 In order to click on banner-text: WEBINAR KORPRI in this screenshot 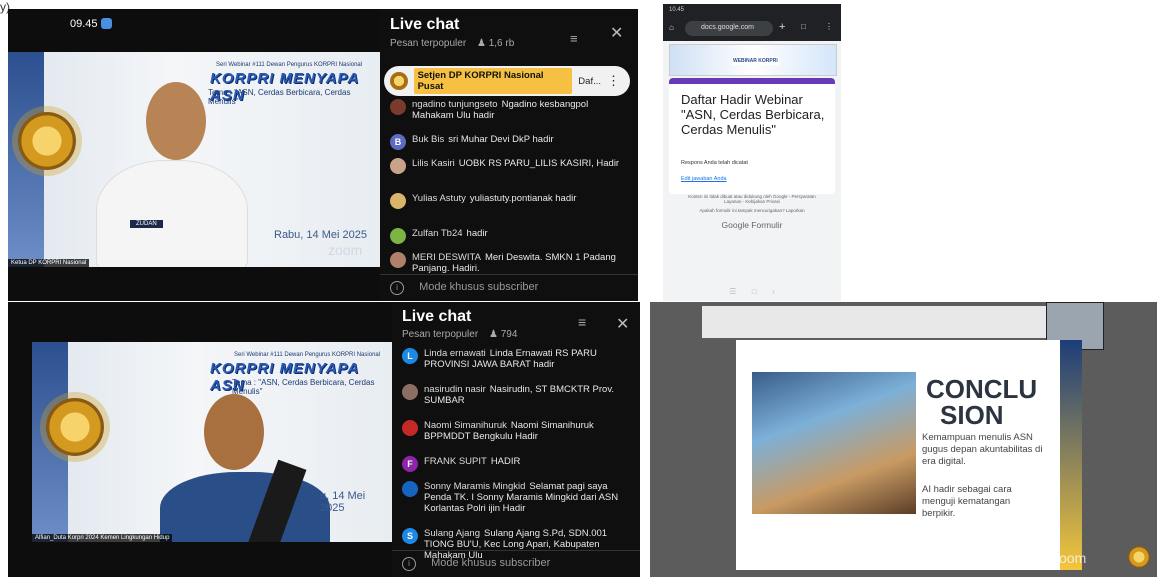, I will do `click(755, 61)`.